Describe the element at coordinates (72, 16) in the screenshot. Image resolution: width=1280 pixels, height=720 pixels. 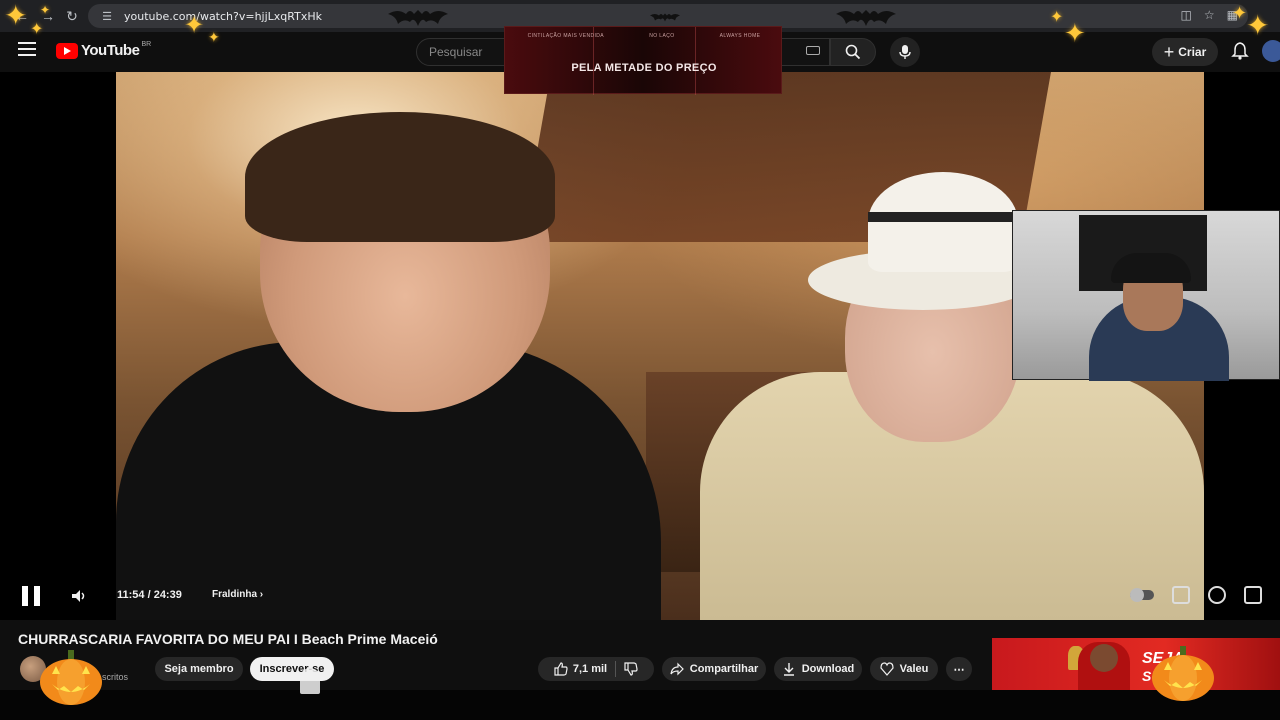
I see `reload-icon: ↻` at that location.